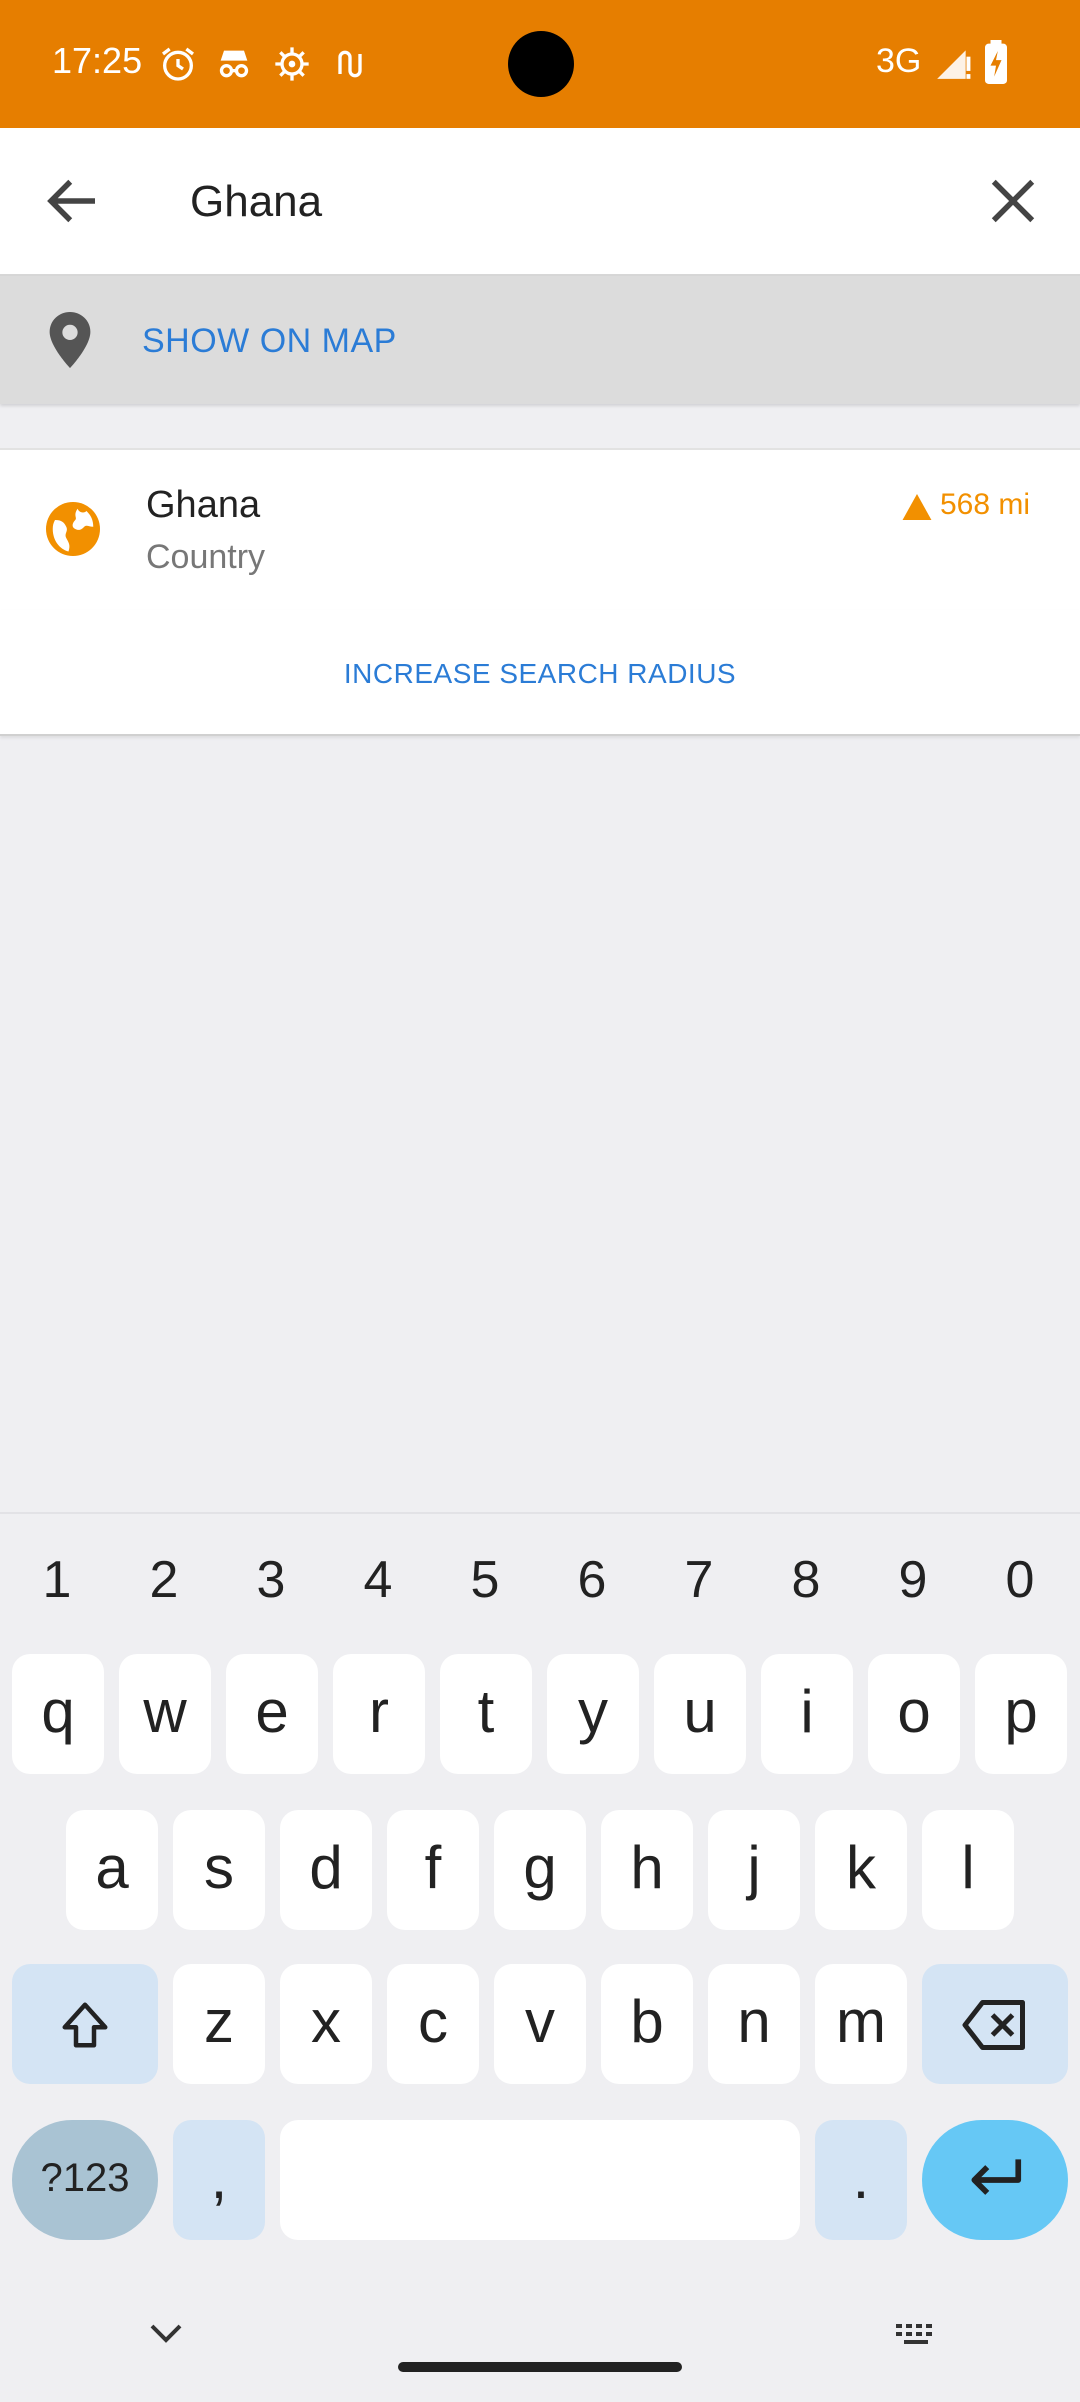 The height and width of the screenshot is (2402, 1080). What do you see at coordinates (754, 2024) in the screenshot?
I see `key-n: n` at bounding box center [754, 2024].